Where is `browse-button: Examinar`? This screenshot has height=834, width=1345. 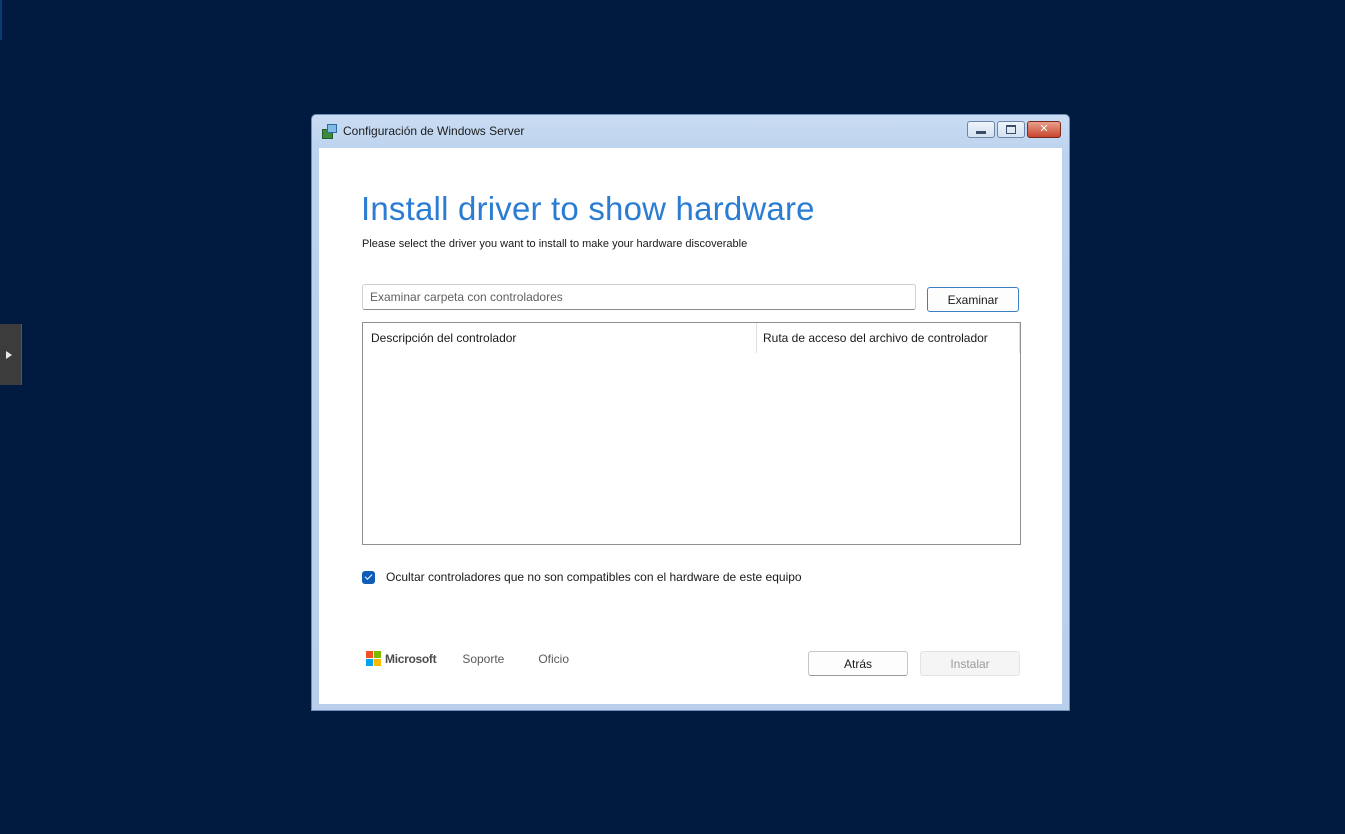 browse-button: Examinar is located at coordinates (973, 299).